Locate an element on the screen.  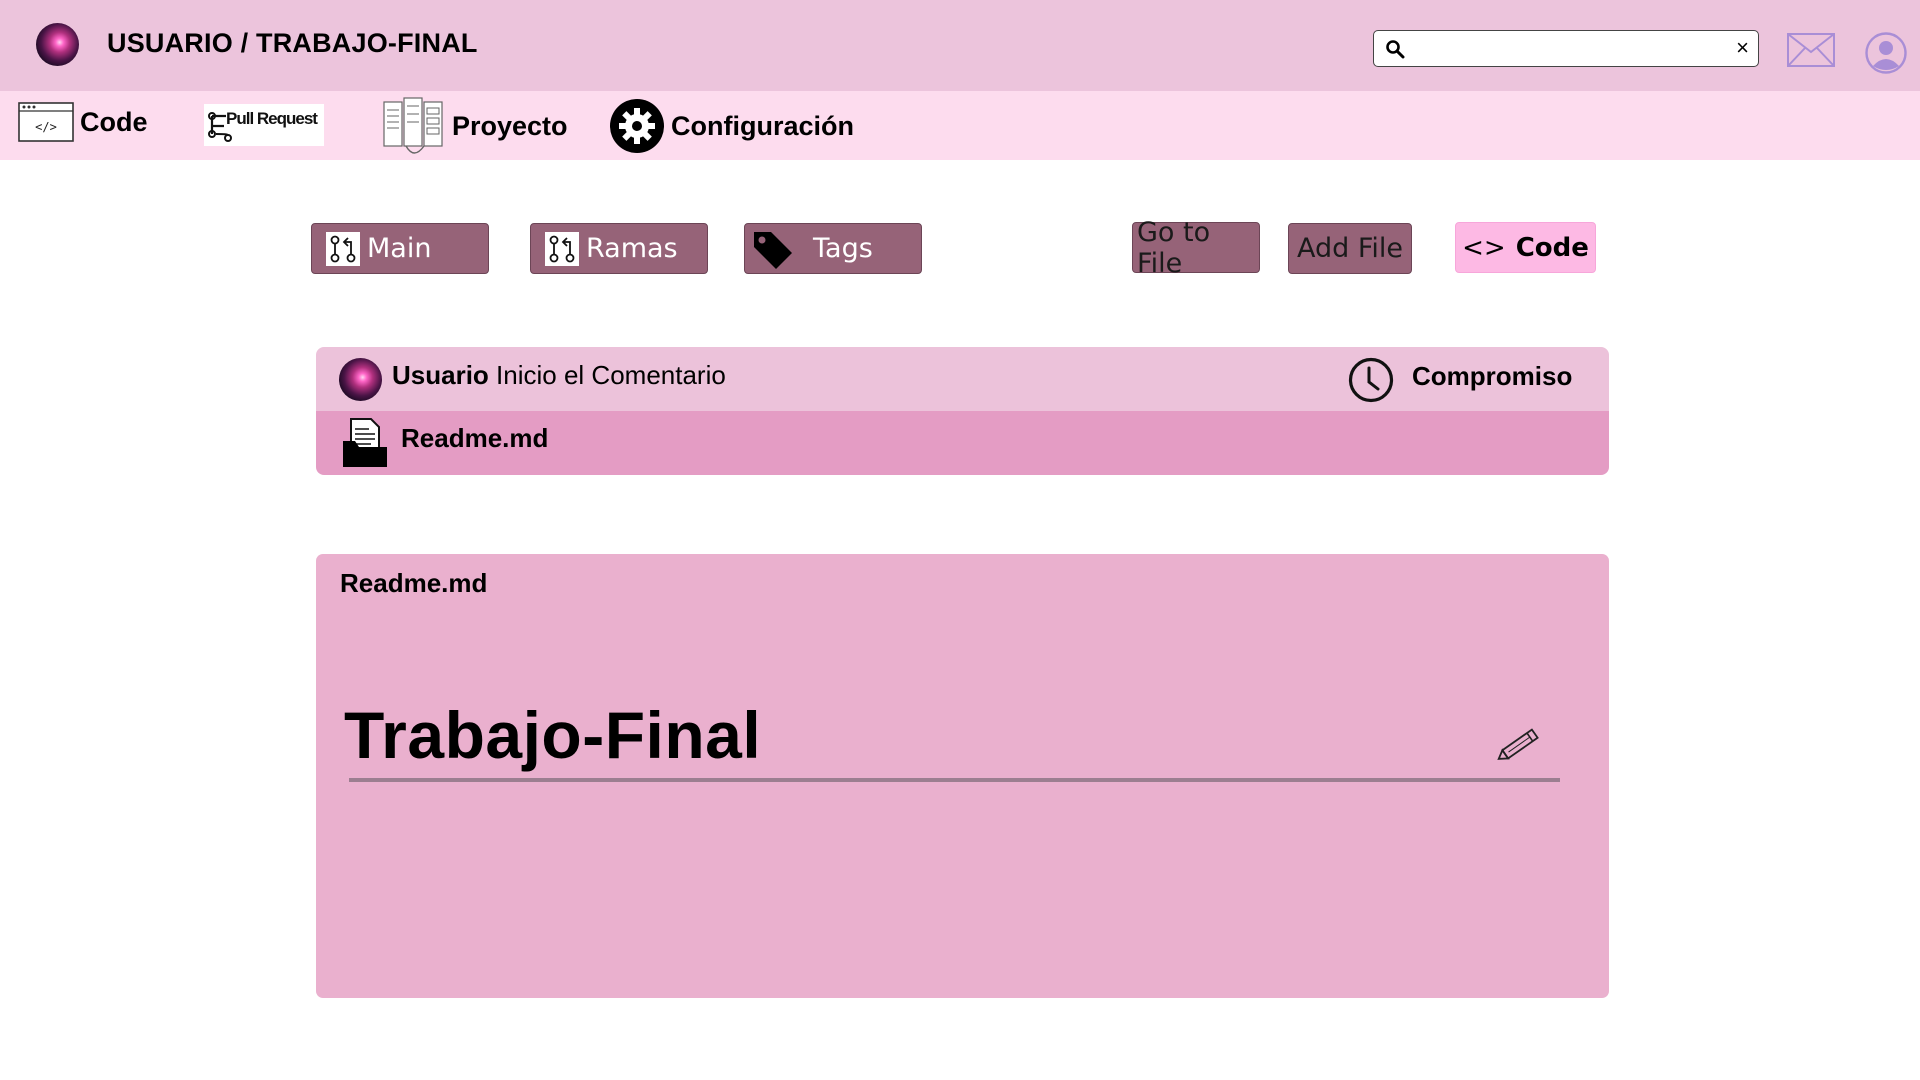
nav-pull-request: Pull Request is located at coordinates (264, 125).